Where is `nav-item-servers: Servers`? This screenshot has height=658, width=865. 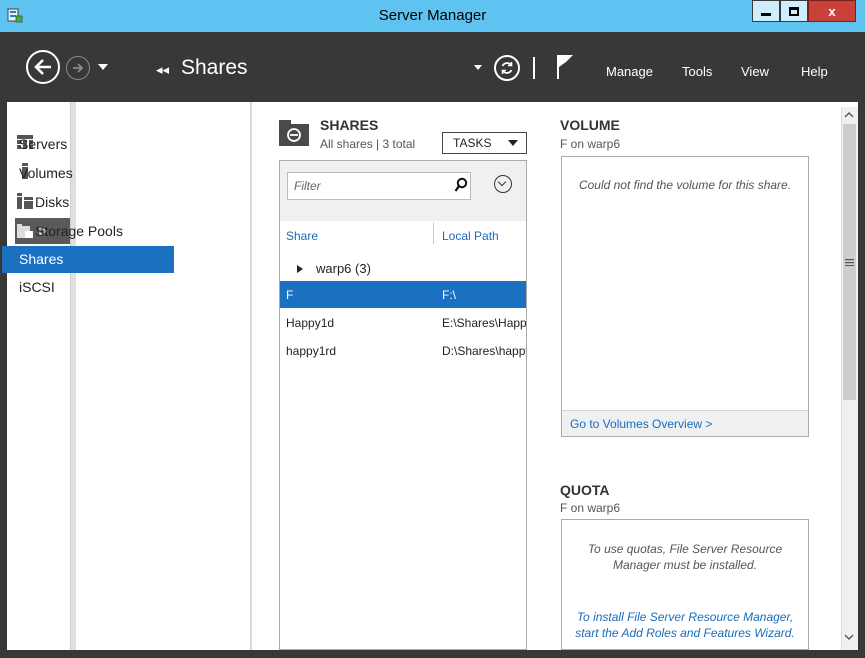
nav-item-servers: Servers is located at coordinates (88, 144).